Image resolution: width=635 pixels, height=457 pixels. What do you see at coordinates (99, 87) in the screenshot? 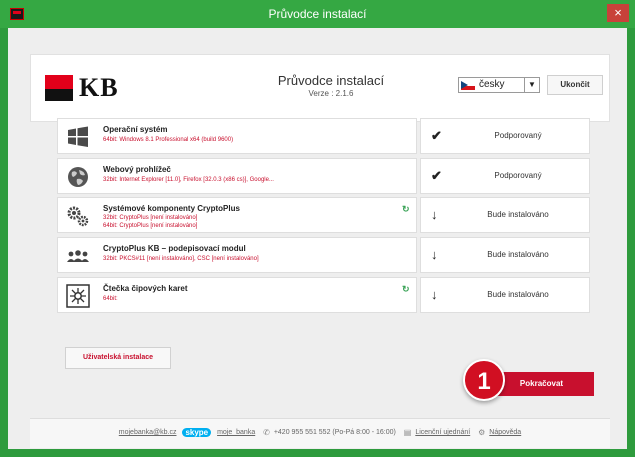
I see `logo-text: KB` at bounding box center [99, 87].